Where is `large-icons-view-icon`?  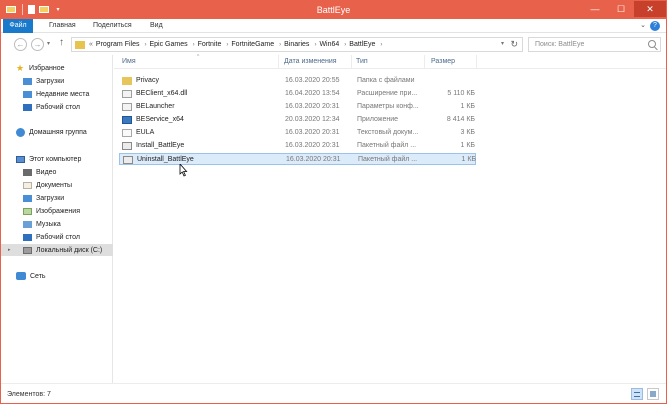 large-icons-view-icon is located at coordinates (653, 394).